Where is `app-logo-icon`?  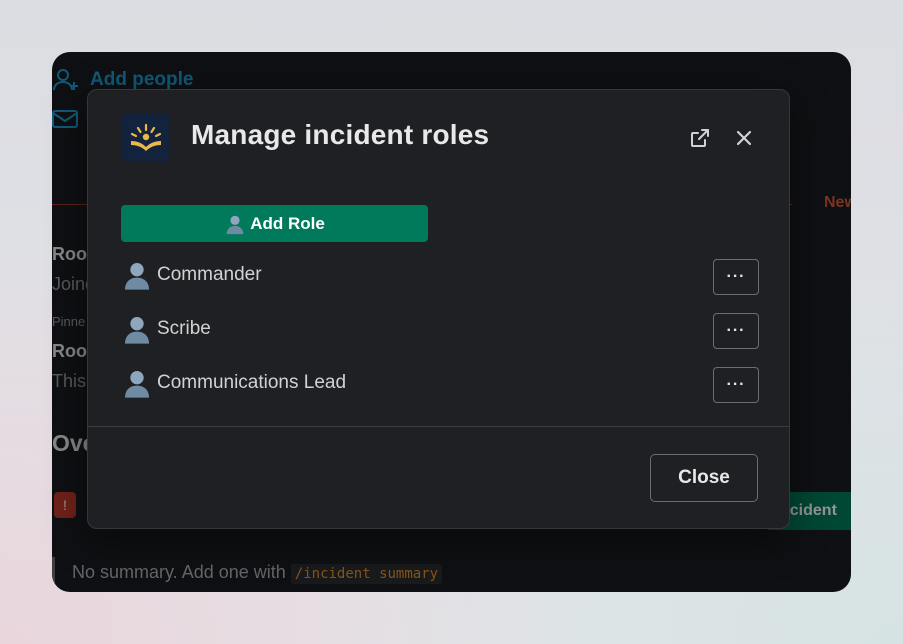 app-logo-icon is located at coordinates (145, 137).